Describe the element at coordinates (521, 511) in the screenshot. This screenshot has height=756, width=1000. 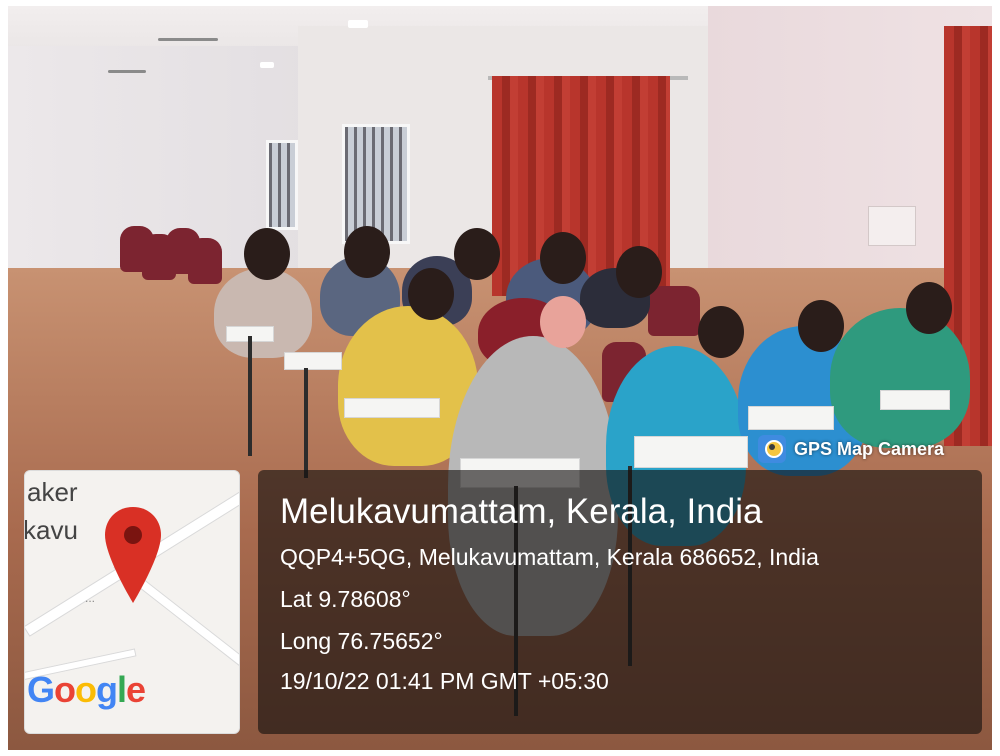
I see `location-title: Melukavumattam, Kerala, India` at that location.